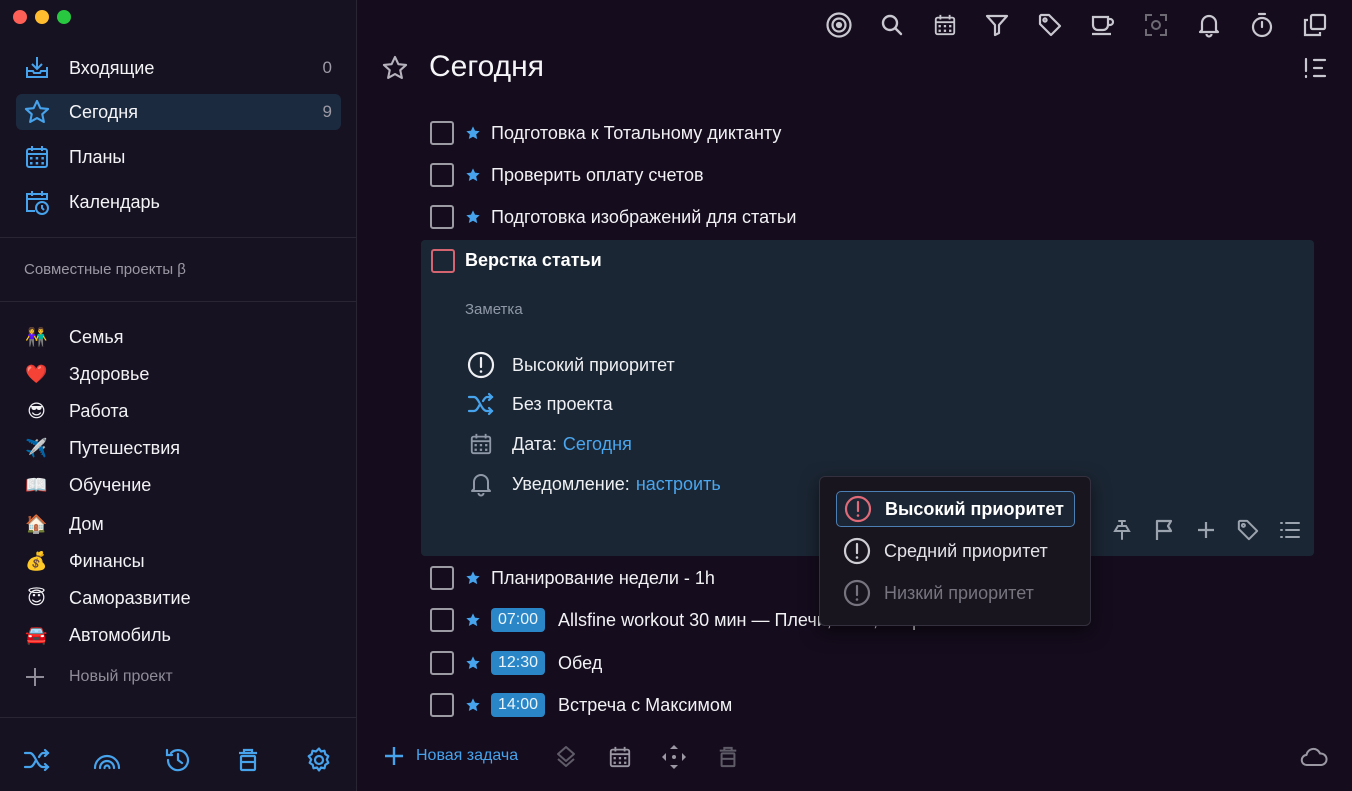  Describe the element at coordinates (945, 25) in the screenshot. I see `calendar-button` at that location.